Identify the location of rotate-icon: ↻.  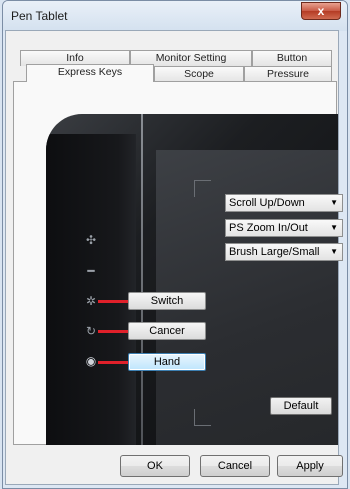
(91, 331).